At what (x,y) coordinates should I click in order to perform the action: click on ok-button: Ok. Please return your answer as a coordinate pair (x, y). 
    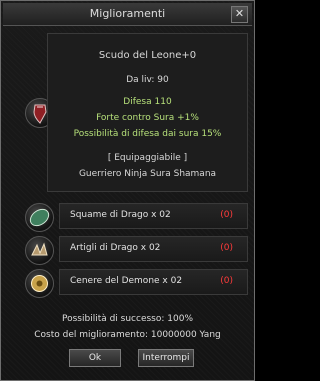
    Looking at the image, I should click on (95, 358).